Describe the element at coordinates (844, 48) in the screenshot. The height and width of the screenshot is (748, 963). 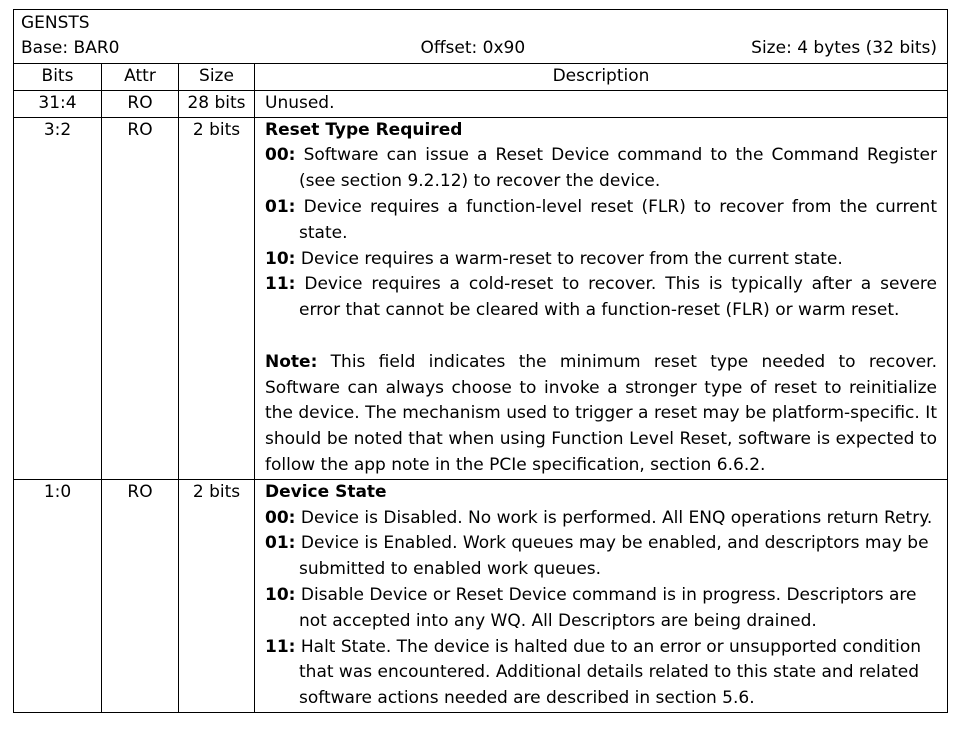
I see `register-size: Size: 4 bytes (32 bits)` at that location.